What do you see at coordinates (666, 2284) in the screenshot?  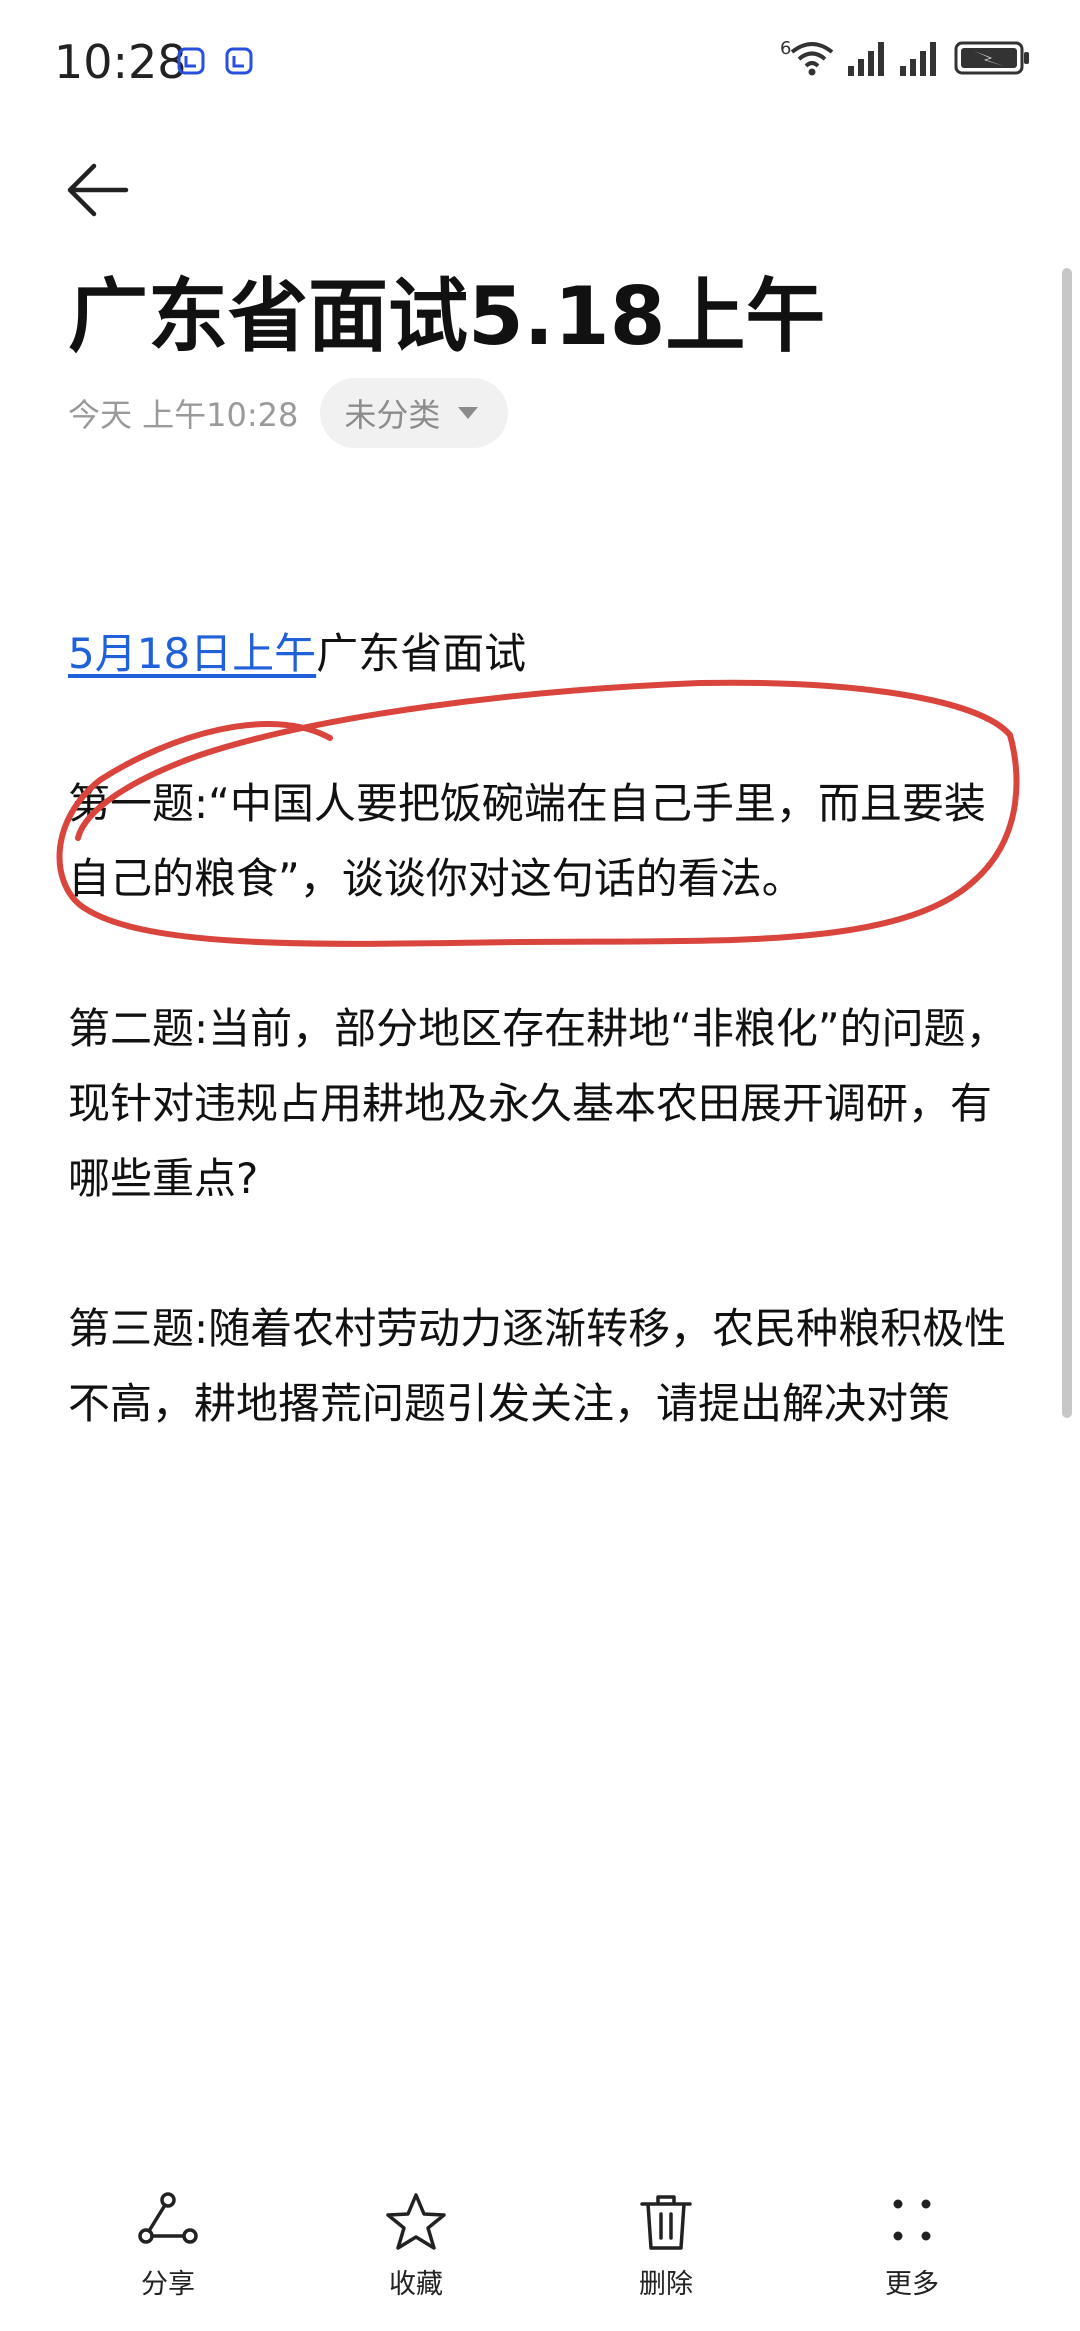 I see `delete-label: 删除` at bounding box center [666, 2284].